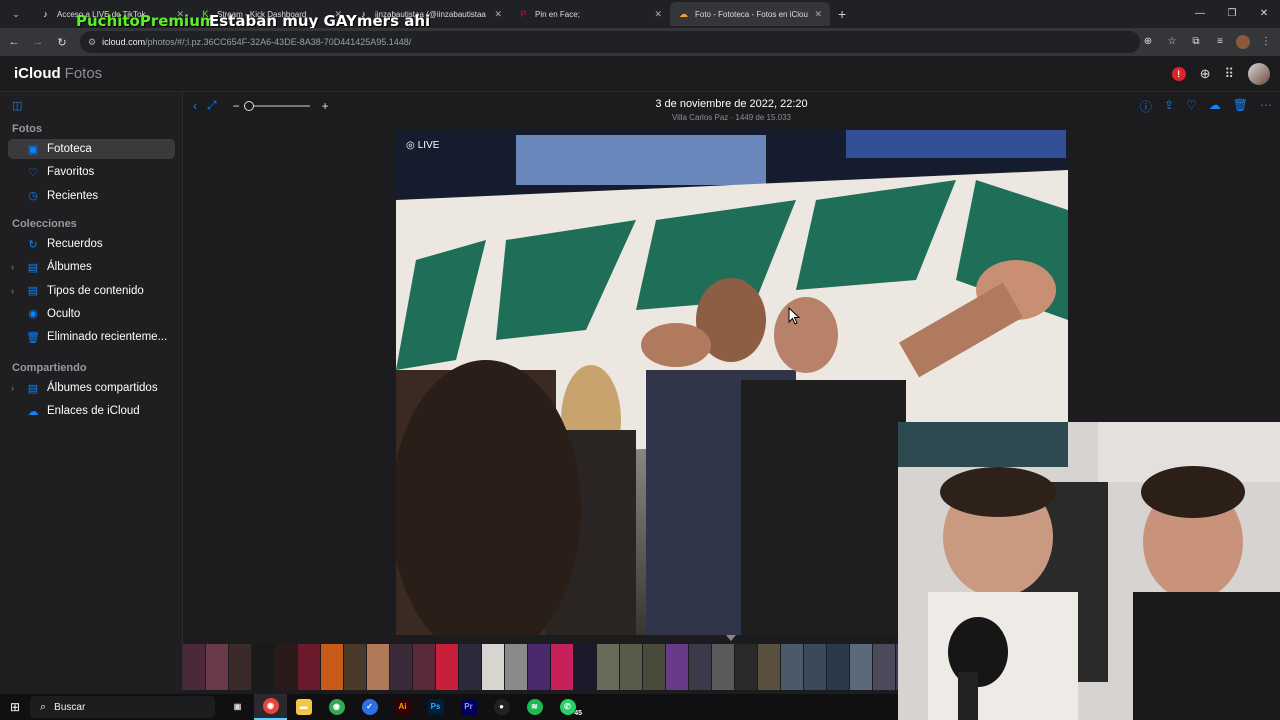 This screenshot has height=720, width=1280. I want to click on bookmark-star-icon: ☆, so click(1172, 42).